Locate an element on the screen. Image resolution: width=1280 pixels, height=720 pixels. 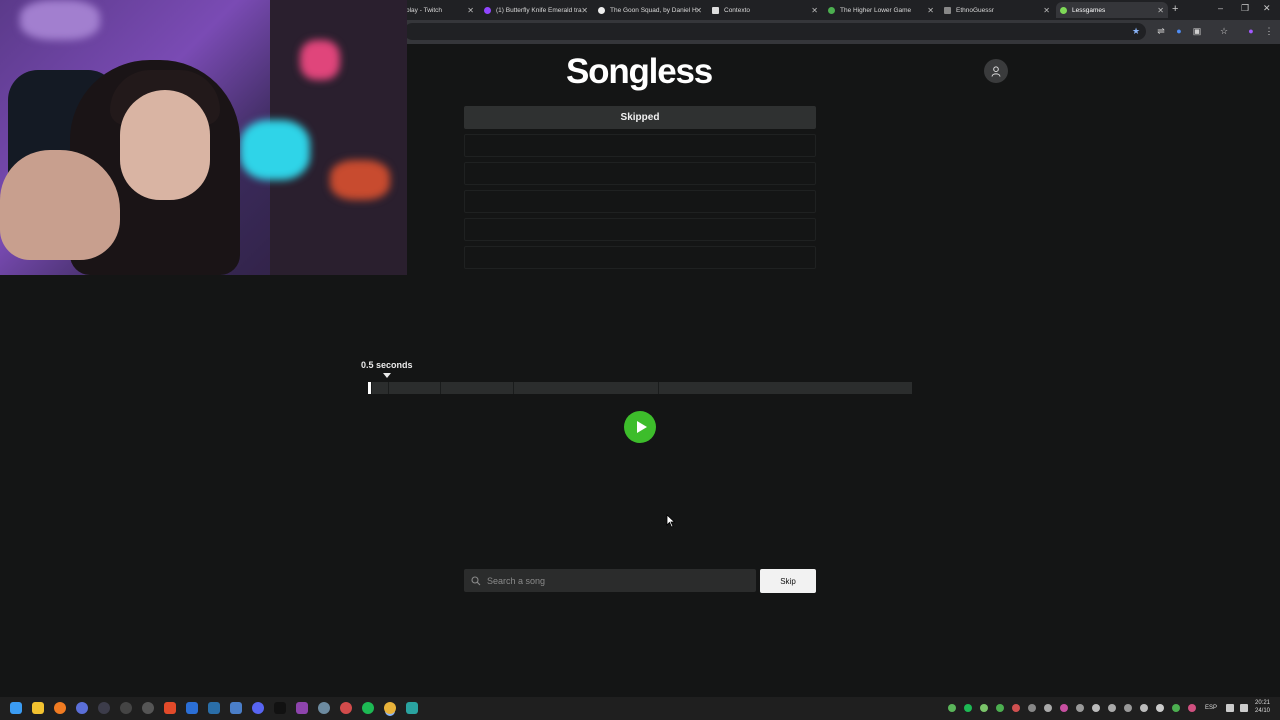
clock-date: 24/10 is located at coordinates (1262, 711).